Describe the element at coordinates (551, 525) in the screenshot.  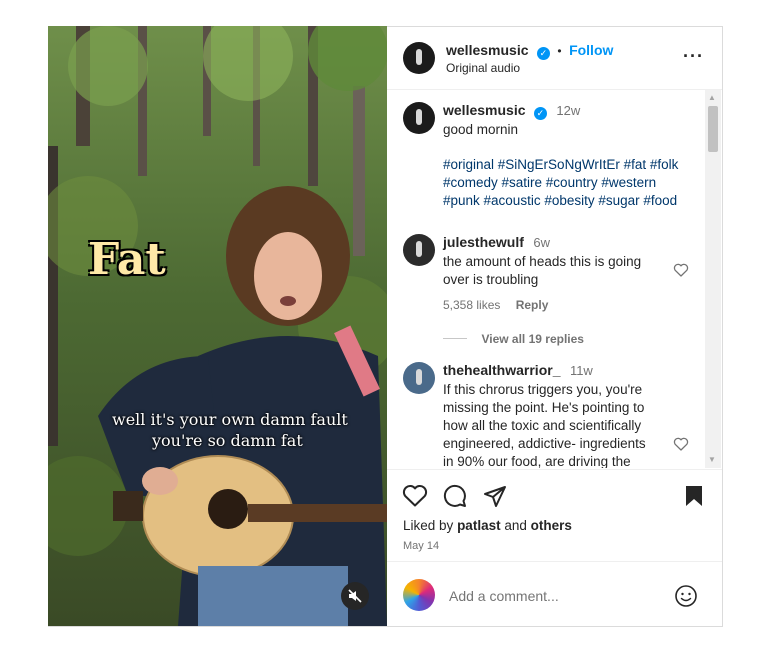
I see `liked-by-others: others` at that location.